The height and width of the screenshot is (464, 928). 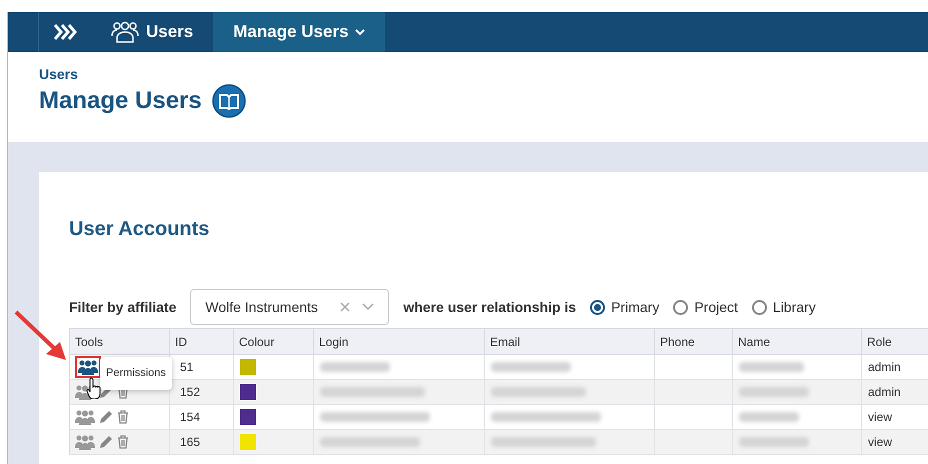 I want to click on table-cell: 165, so click(x=202, y=442).